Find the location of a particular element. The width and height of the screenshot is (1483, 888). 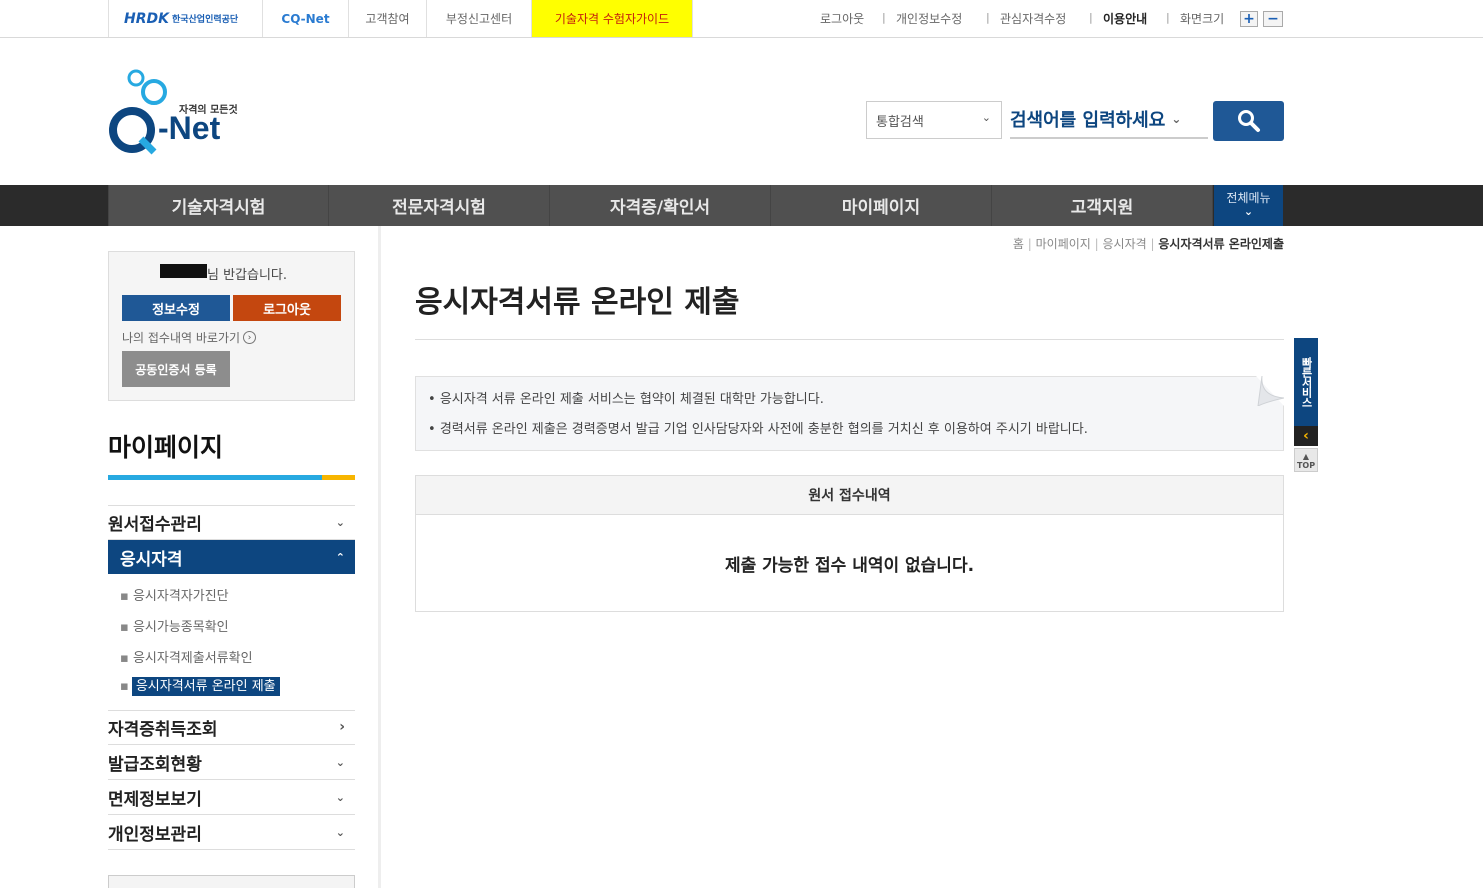

logout-link: 로그아웃 is located at coordinates (842, 18).